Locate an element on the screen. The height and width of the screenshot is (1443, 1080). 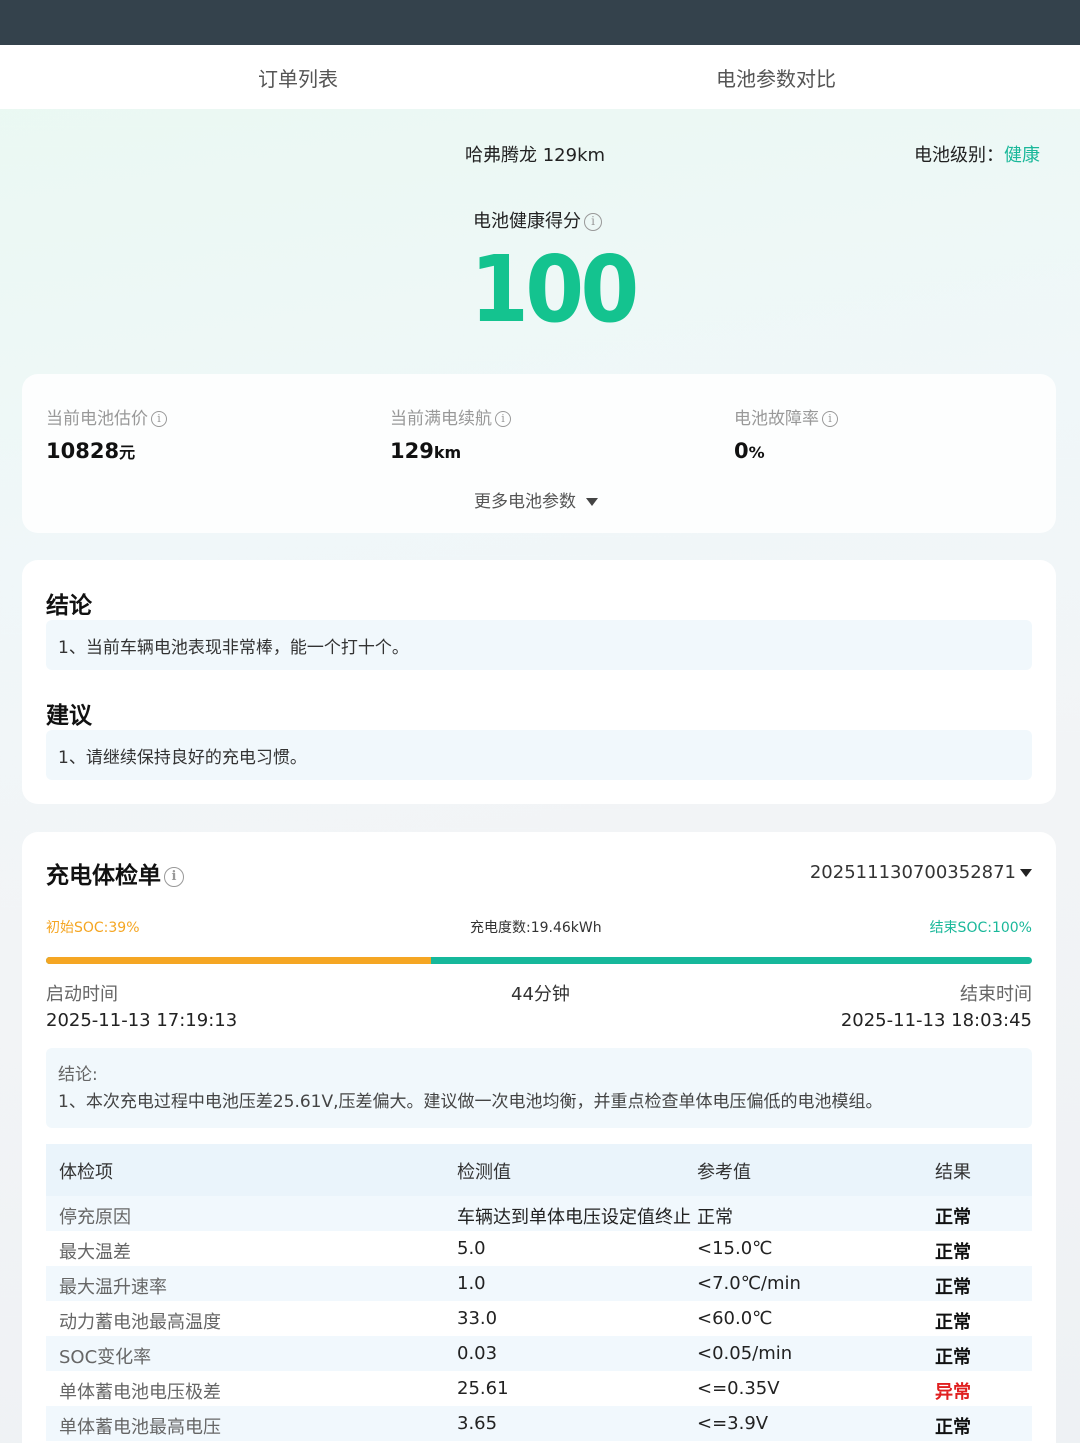
stat-battery-value: 当前电池估价 i 10828元 is located at coordinates (106, 433).